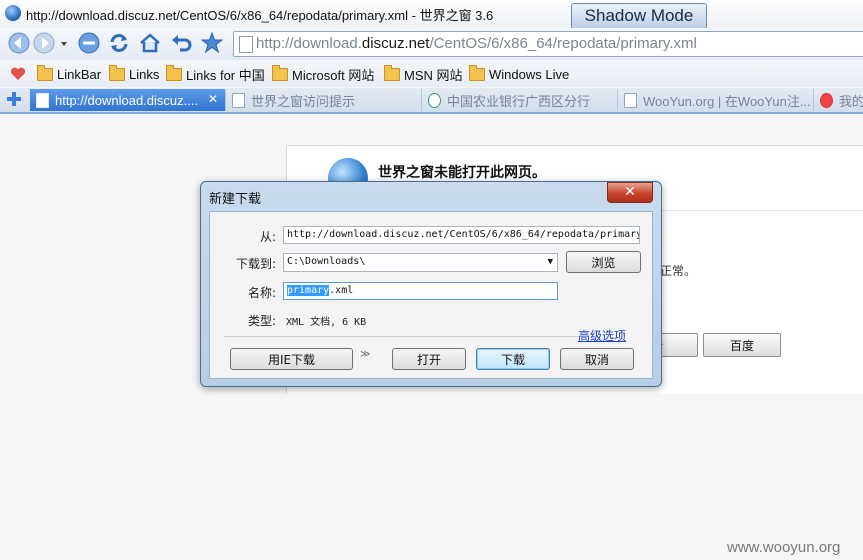 This screenshot has width=863, height=560. Describe the element at coordinates (602, 335) in the screenshot. I see `advanced-options-link: 高级选项` at that location.